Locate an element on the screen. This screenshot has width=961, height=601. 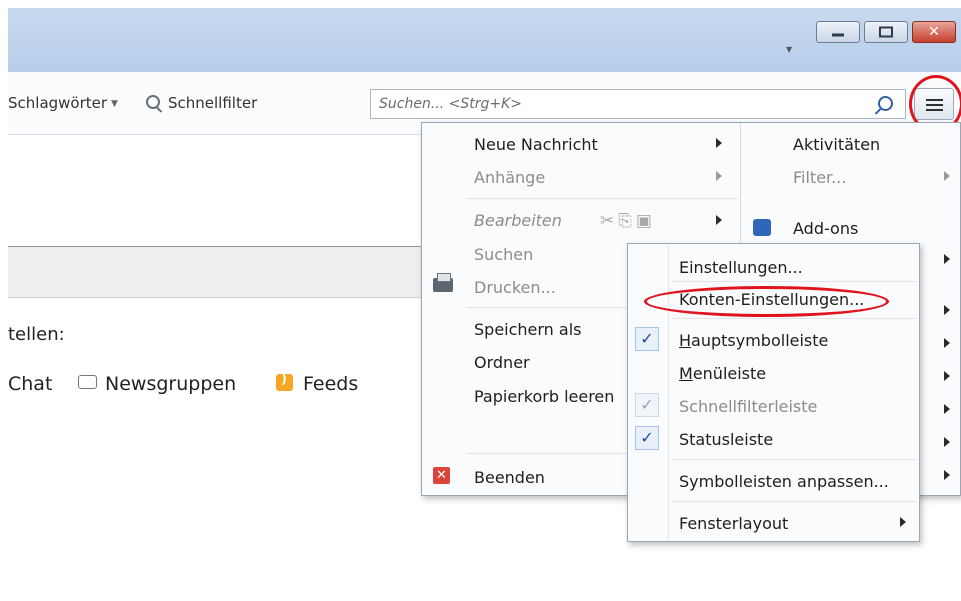
submenu-item-window-layout: Fensterlayout is located at coordinates (733, 523).